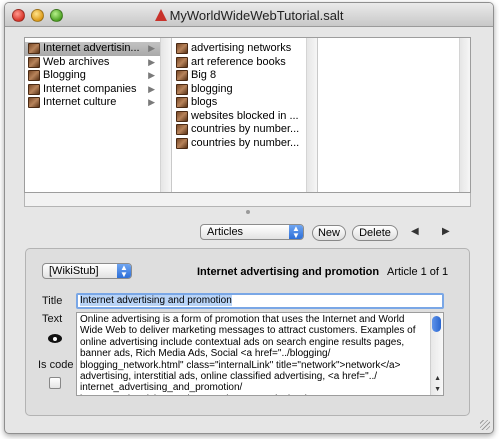  What do you see at coordinates (74, 271) in the screenshot?
I see `template-value: [WikiStub]` at bounding box center [74, 271].